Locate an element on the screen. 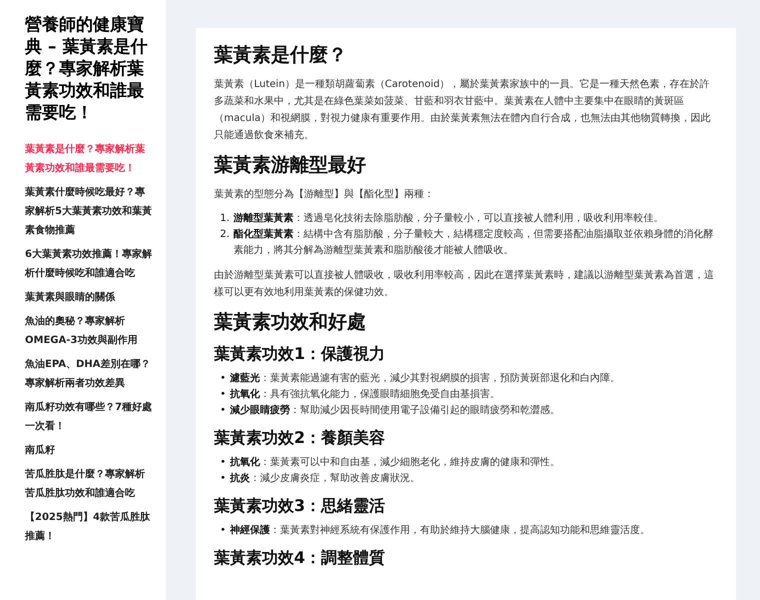 The height and width of the screenshot is (600, 760). list-item: 抗氧化：葉黃素可以中和自由基，減少細胞老化，維持皮膚的健康和彈性。 is located at coordinates (395, 463).